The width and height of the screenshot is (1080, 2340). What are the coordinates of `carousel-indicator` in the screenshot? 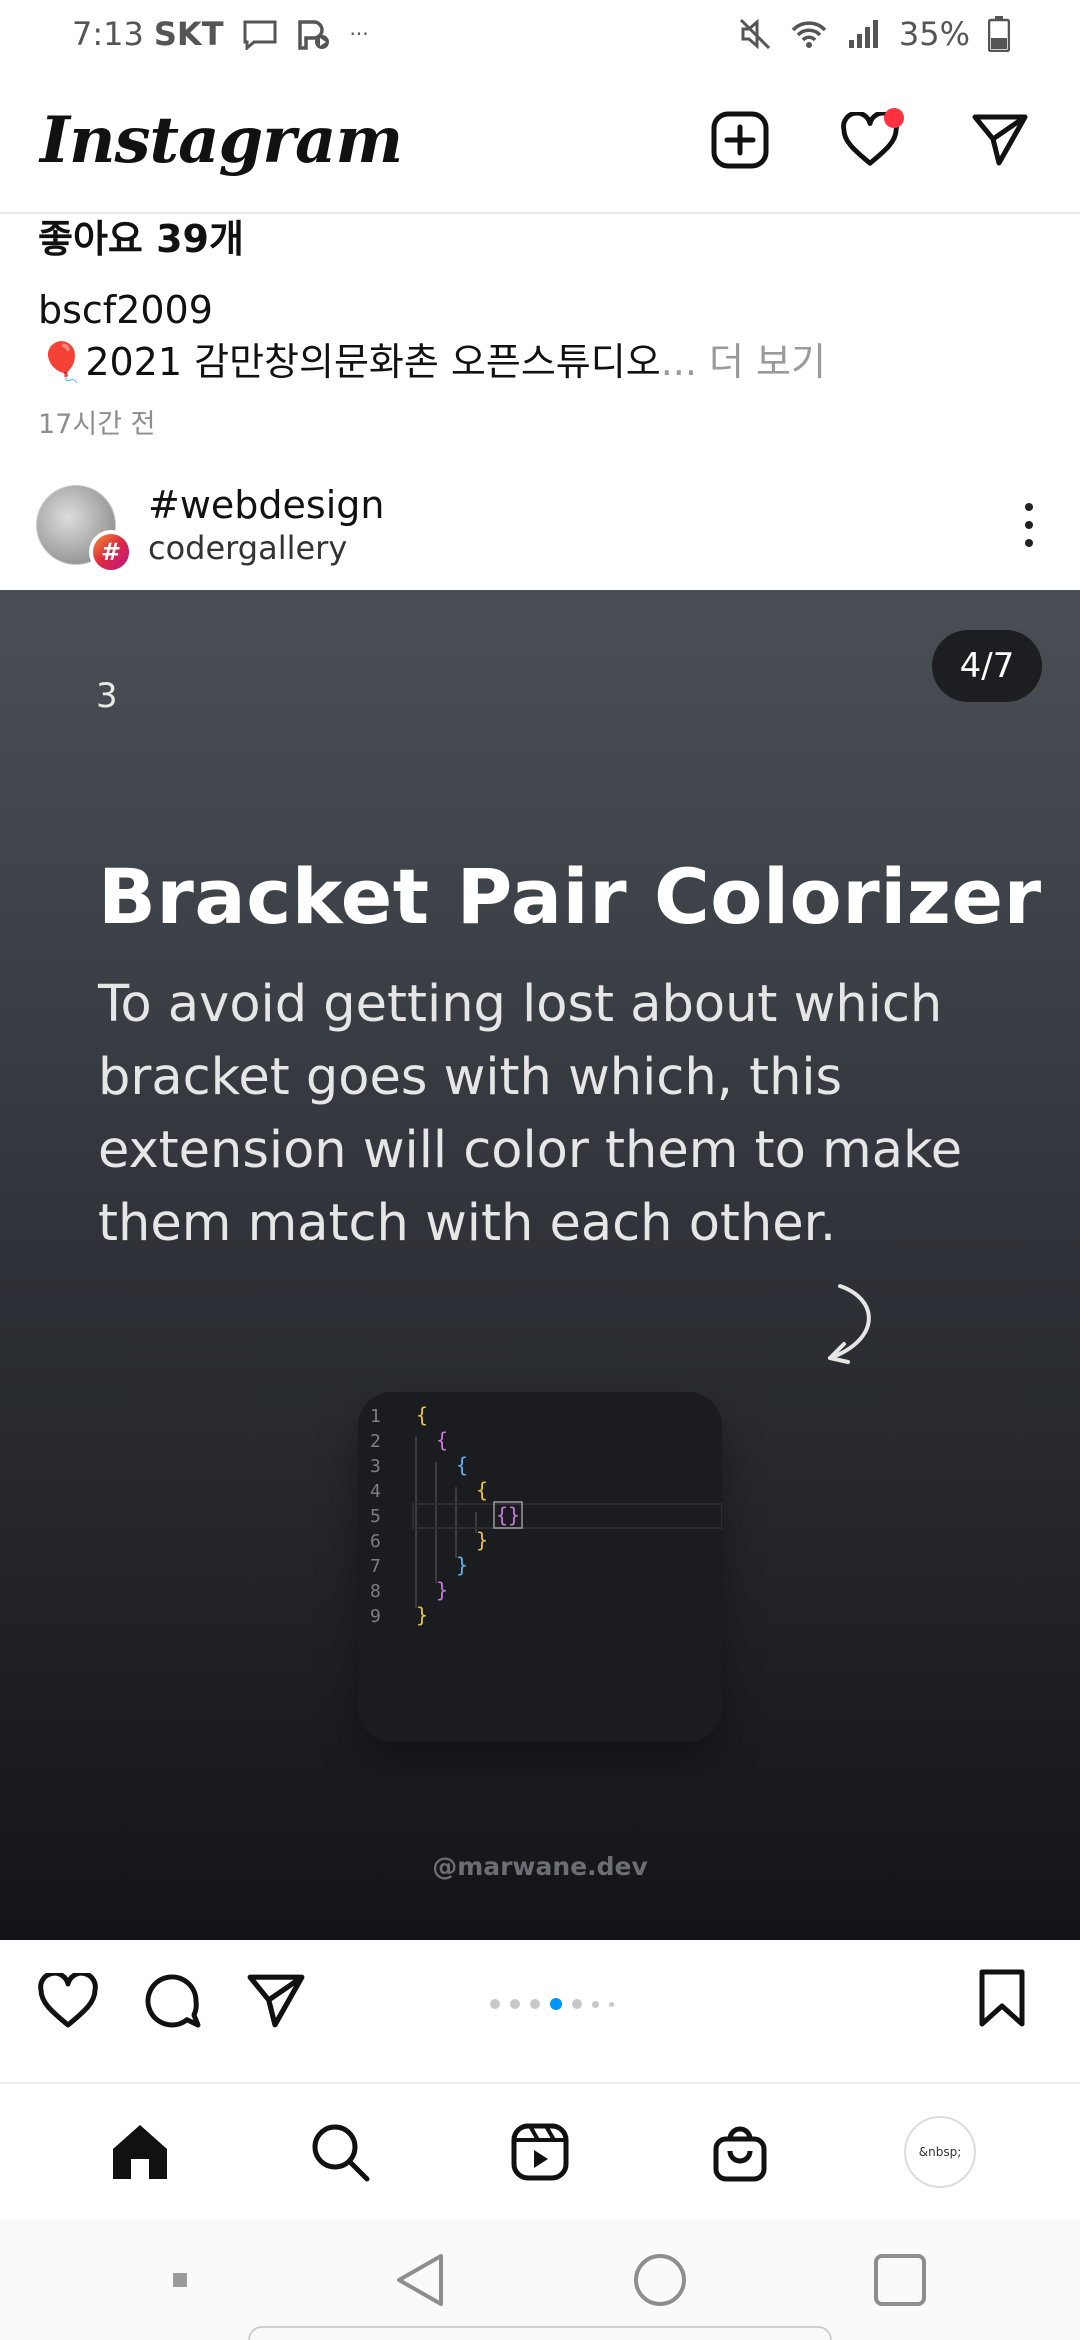 It's located at (552, 2004).